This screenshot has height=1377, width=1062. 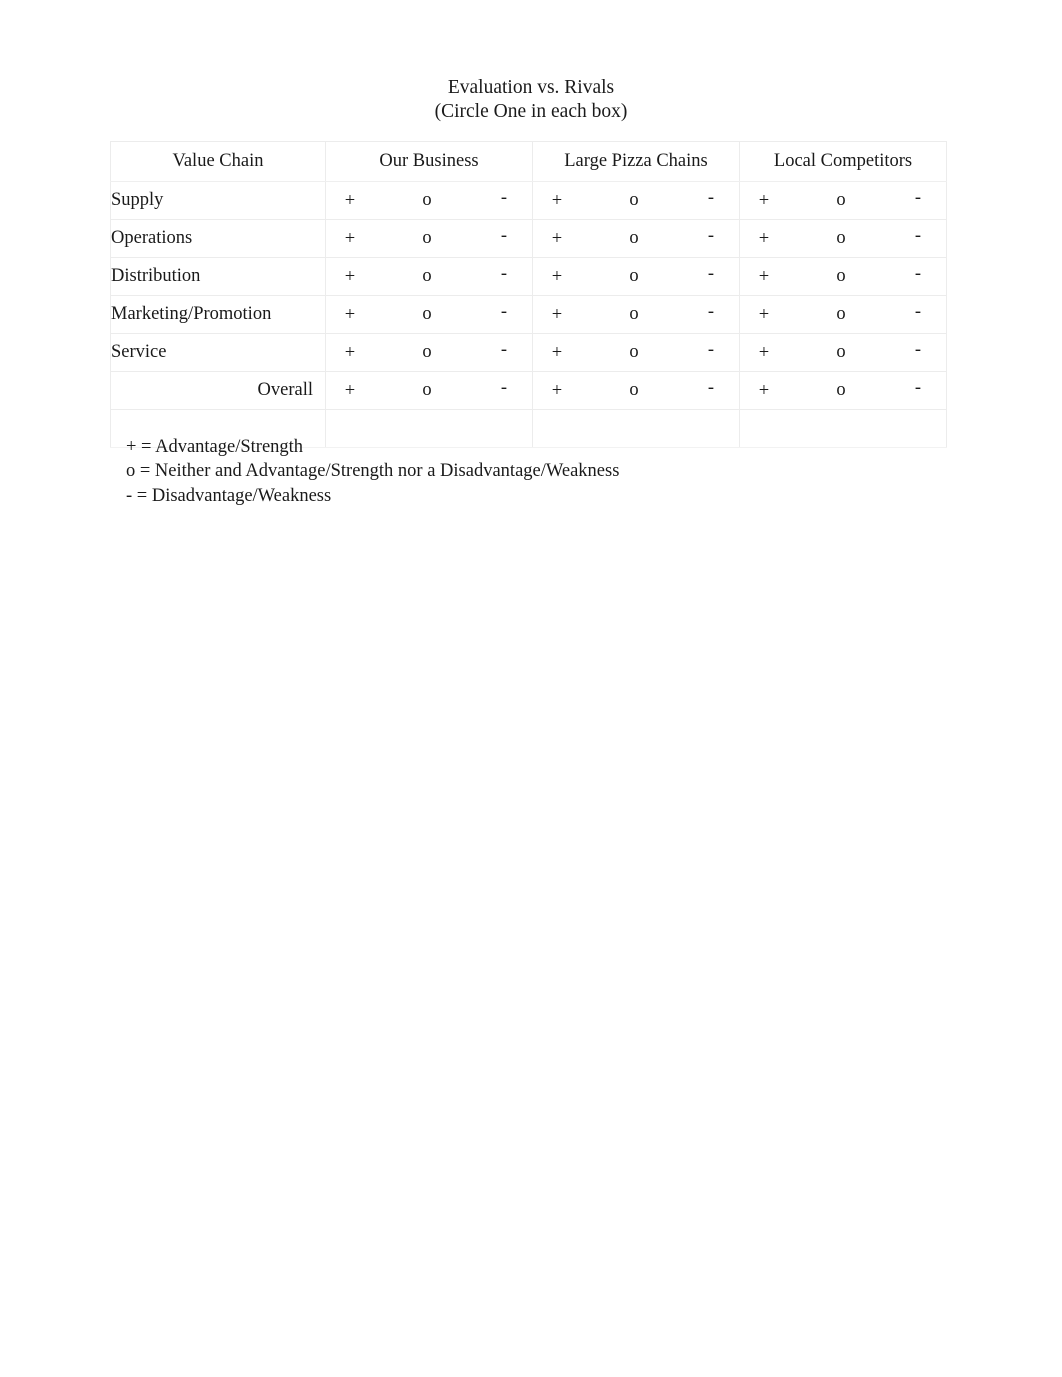 I want to click on legend-line-minus: - = Disadvantage/Weakness, so click(x=229, y=495).